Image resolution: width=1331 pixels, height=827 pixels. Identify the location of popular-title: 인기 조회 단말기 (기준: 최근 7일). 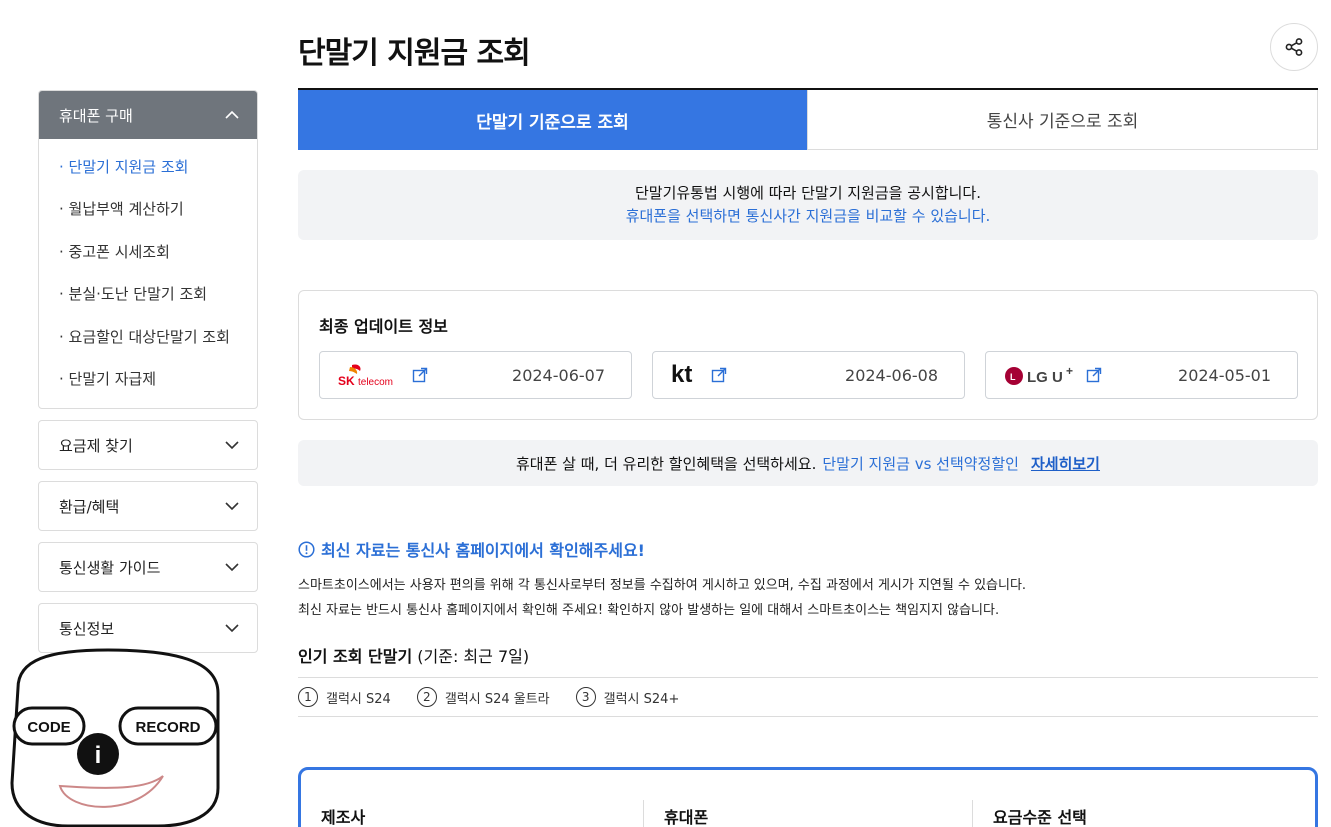
(413, 655).